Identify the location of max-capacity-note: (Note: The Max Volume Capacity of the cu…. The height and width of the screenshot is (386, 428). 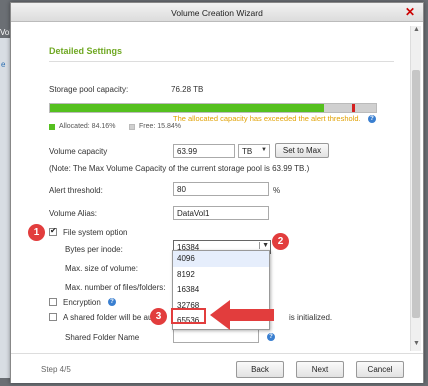
(179, 168).